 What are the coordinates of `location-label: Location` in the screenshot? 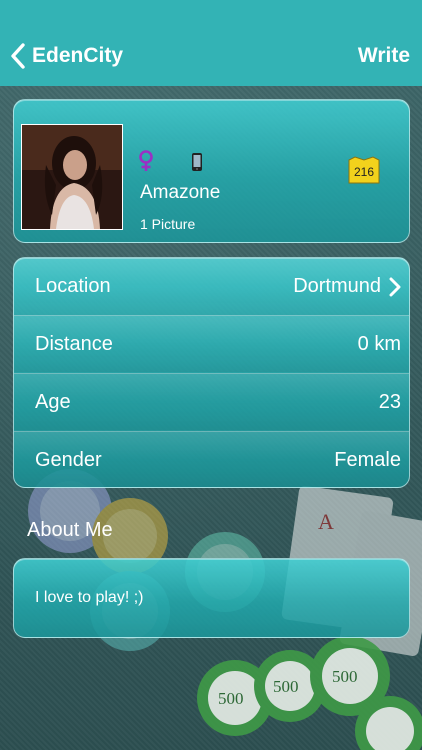 It's located at (73, 286).